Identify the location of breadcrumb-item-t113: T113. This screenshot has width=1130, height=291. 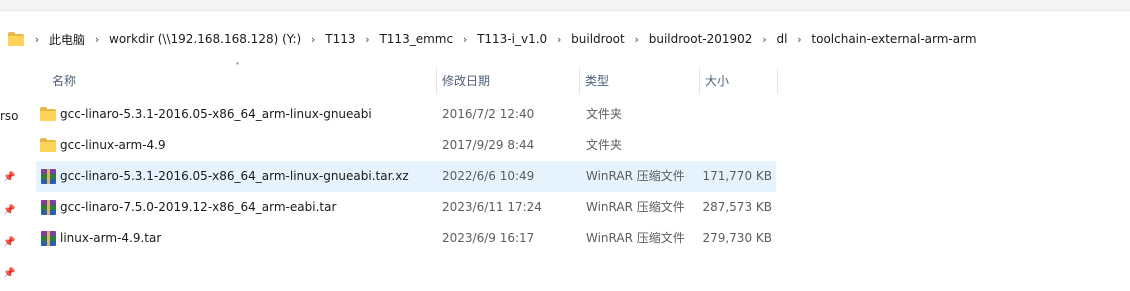
(340, 39).